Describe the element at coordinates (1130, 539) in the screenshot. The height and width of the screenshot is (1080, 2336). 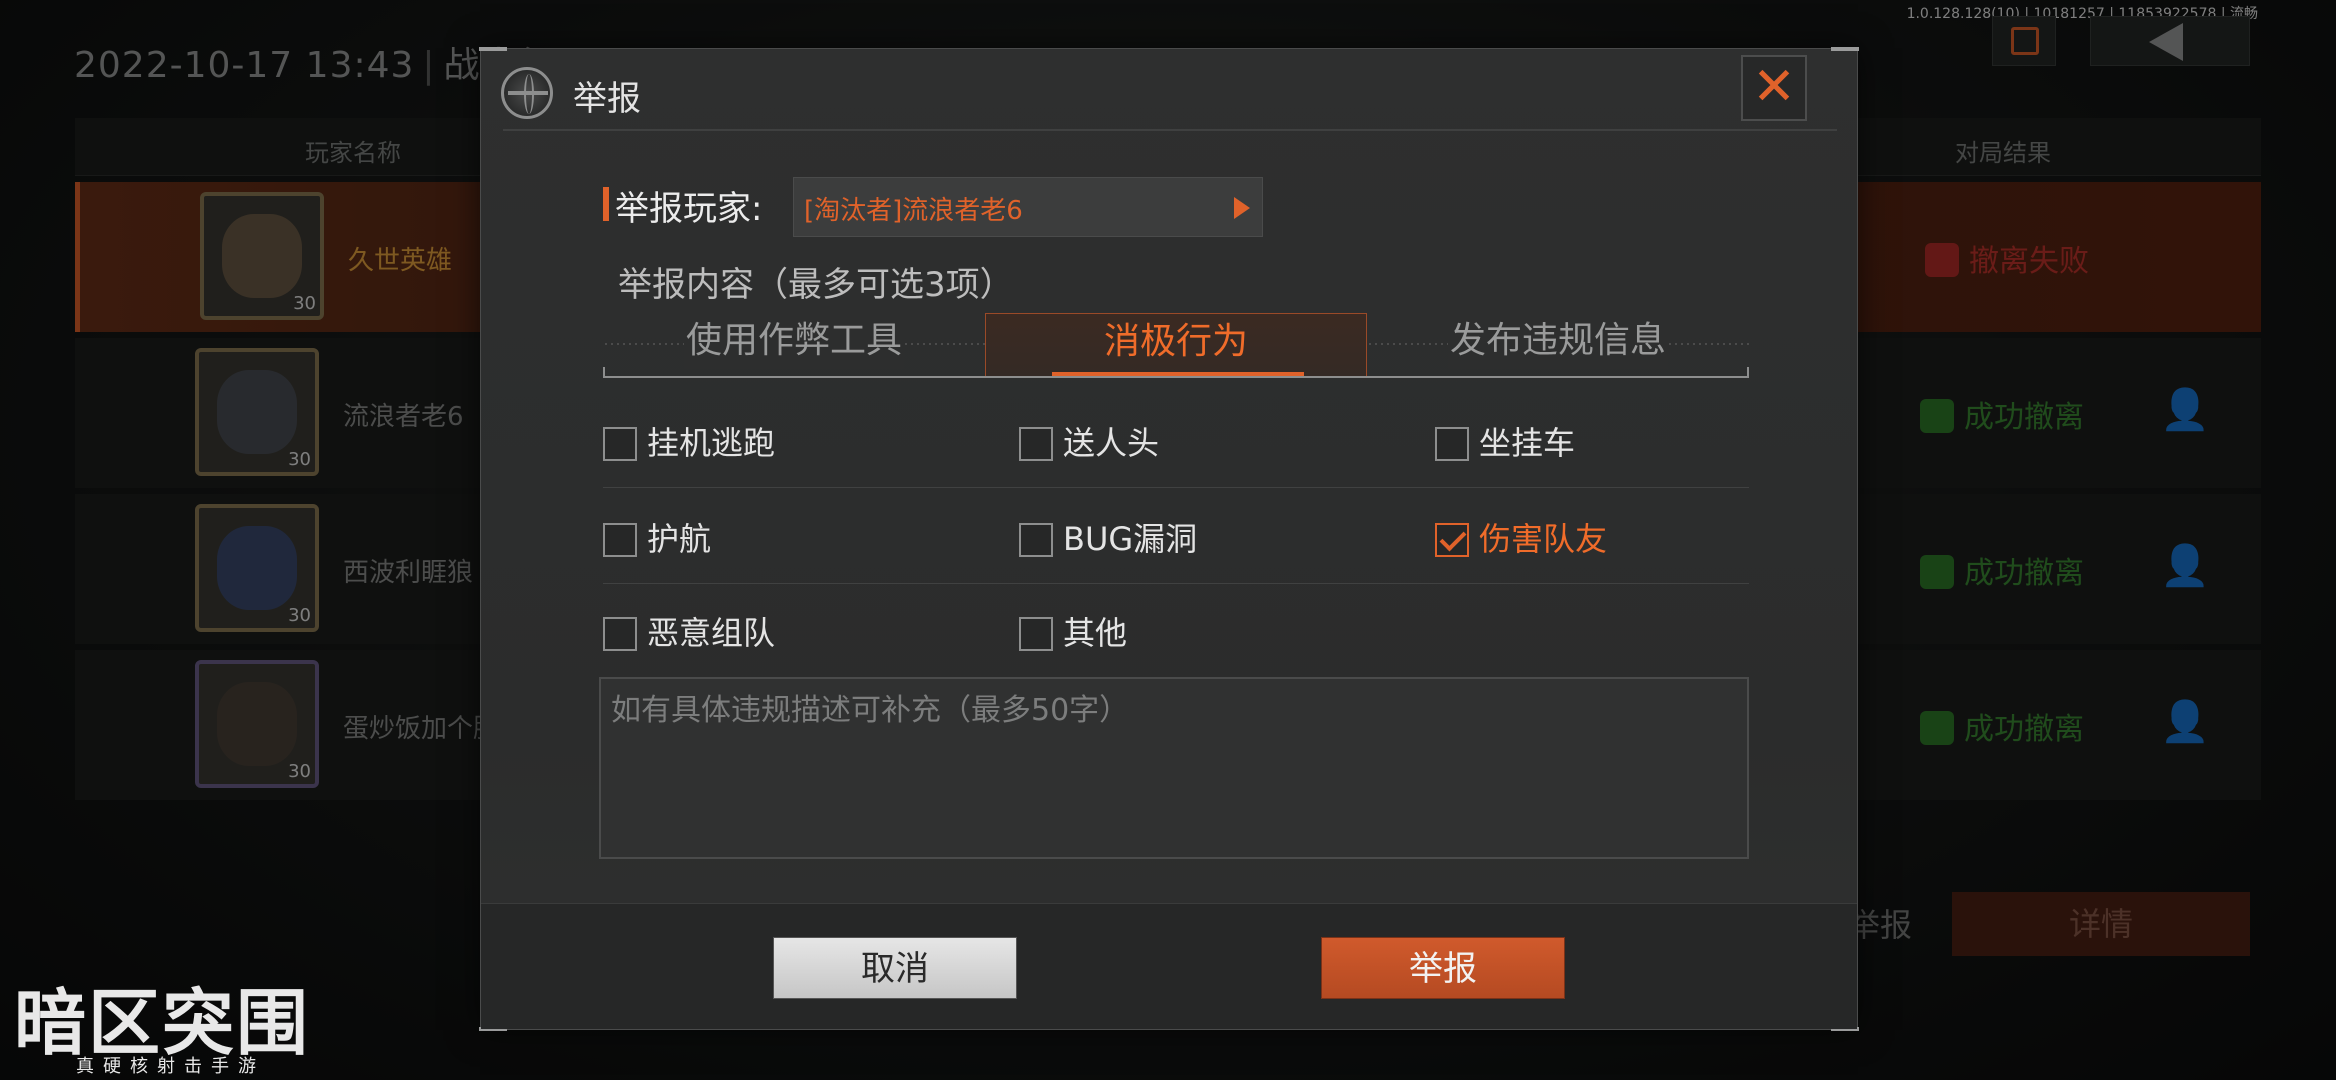
I see `option-label: BUG漏洞` at that location.